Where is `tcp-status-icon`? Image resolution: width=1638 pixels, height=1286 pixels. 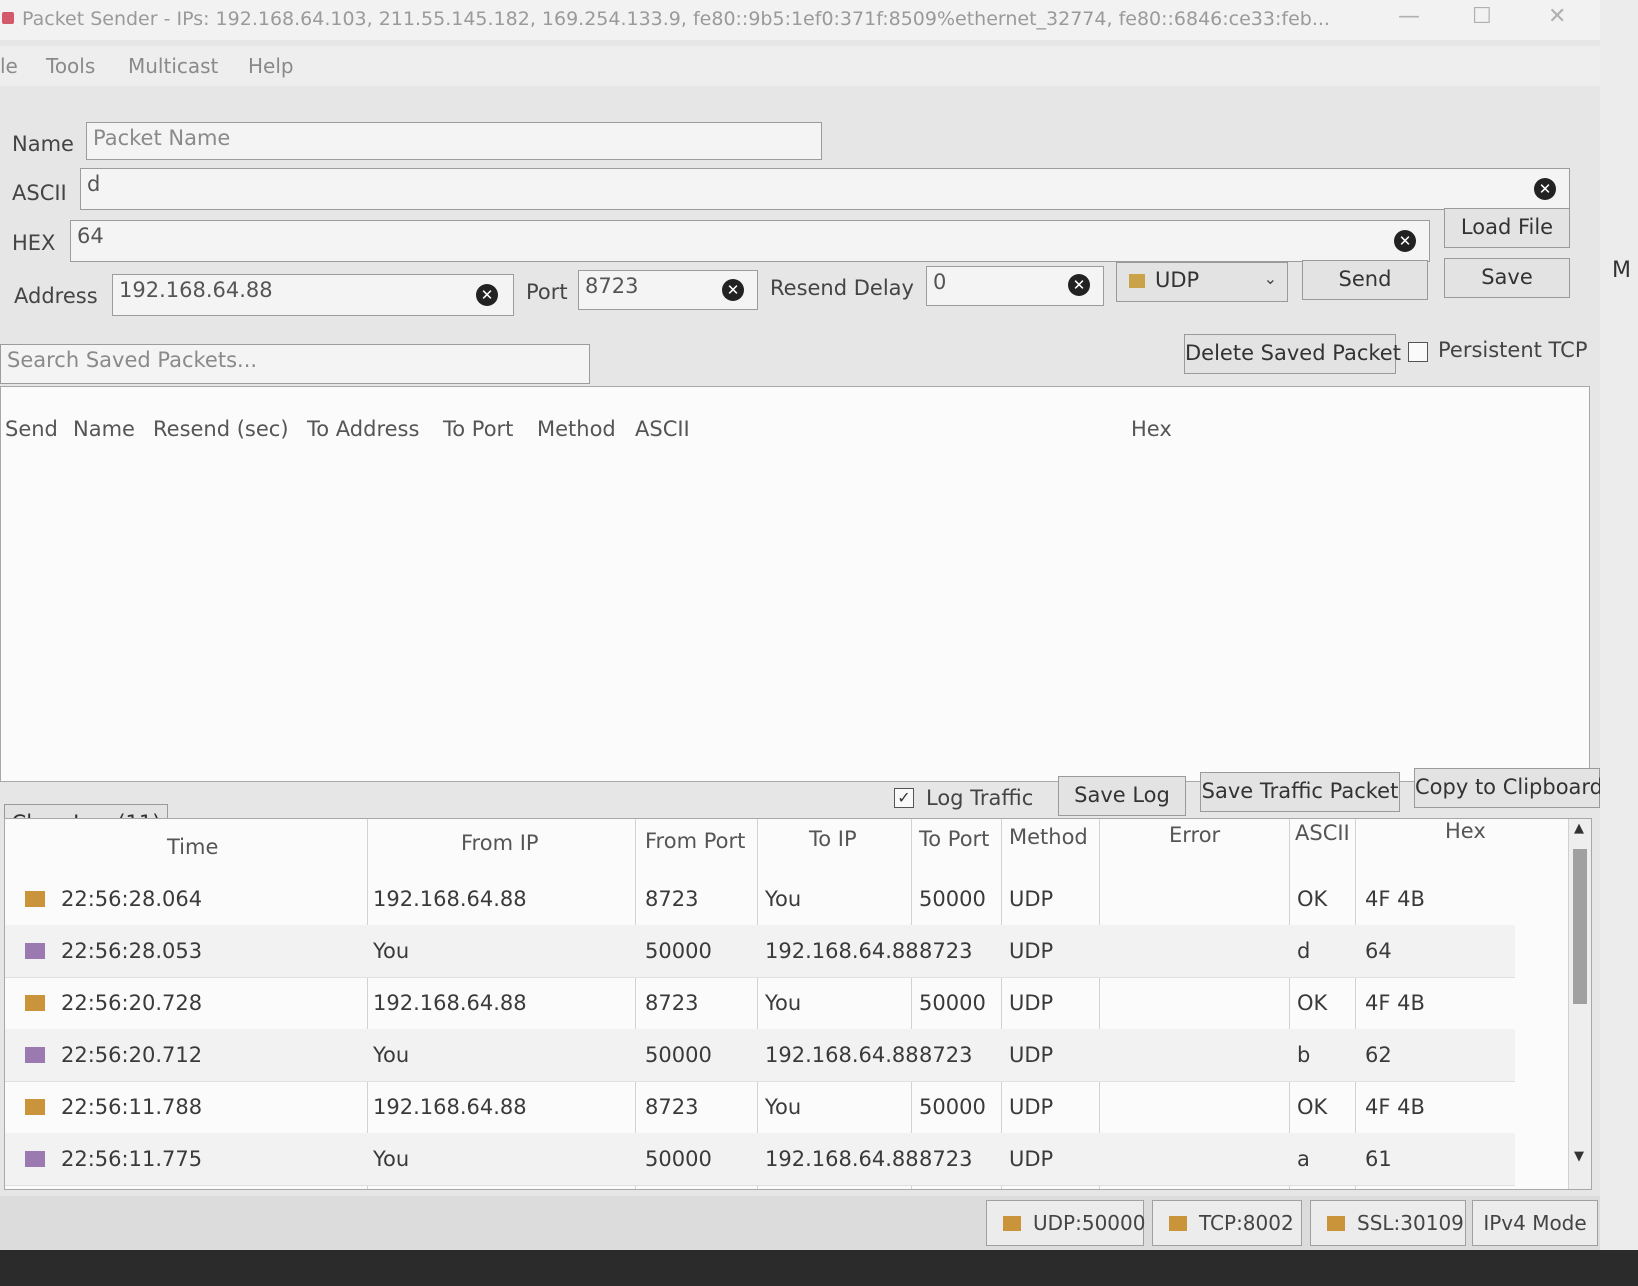
tcp-status-icon is located at coordinates (1178, 1223).